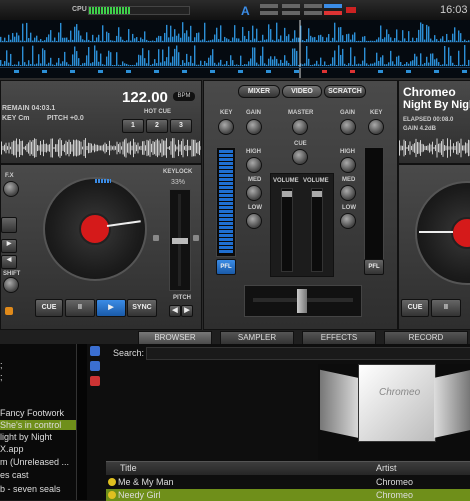 The width and height of the screenshot is (470, 501). Describe the element at coordinates (287, 230) in the screenshot. I see `left-volume-fader` at that location.